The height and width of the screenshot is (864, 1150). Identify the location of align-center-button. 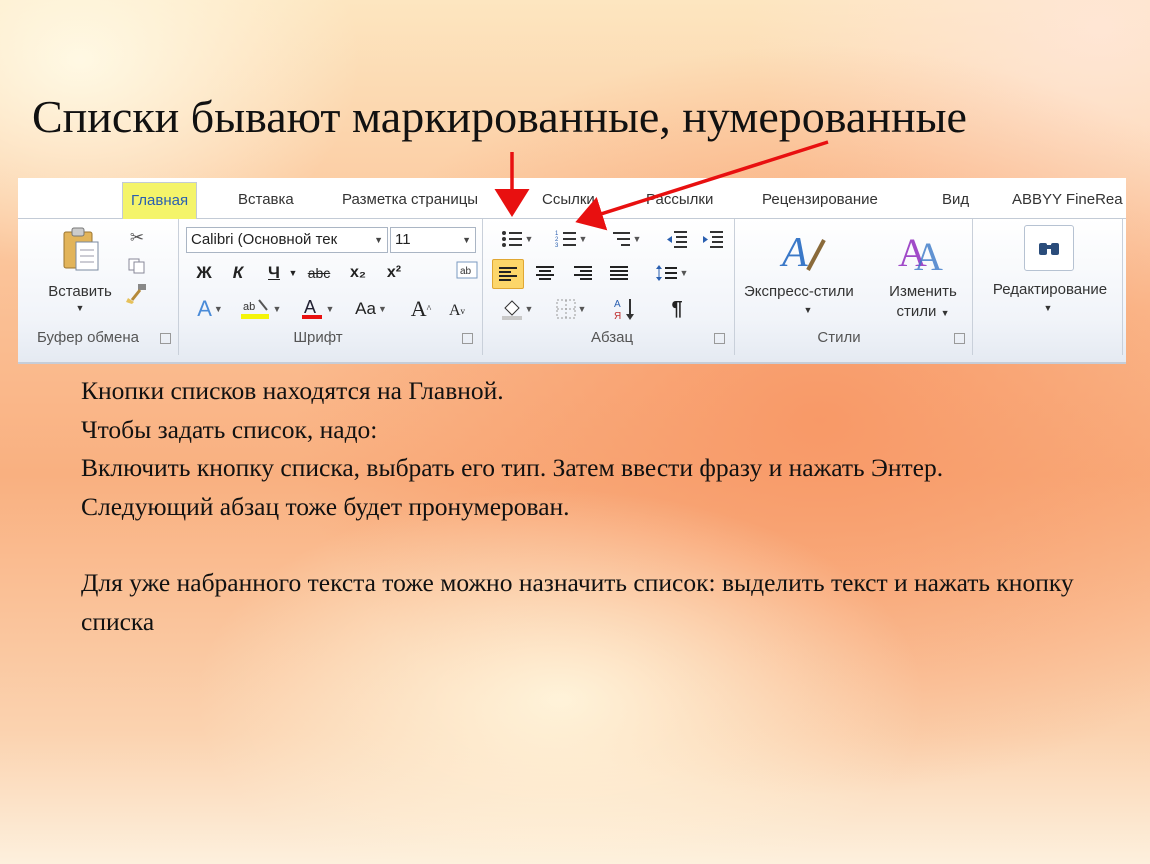
(545, 273).